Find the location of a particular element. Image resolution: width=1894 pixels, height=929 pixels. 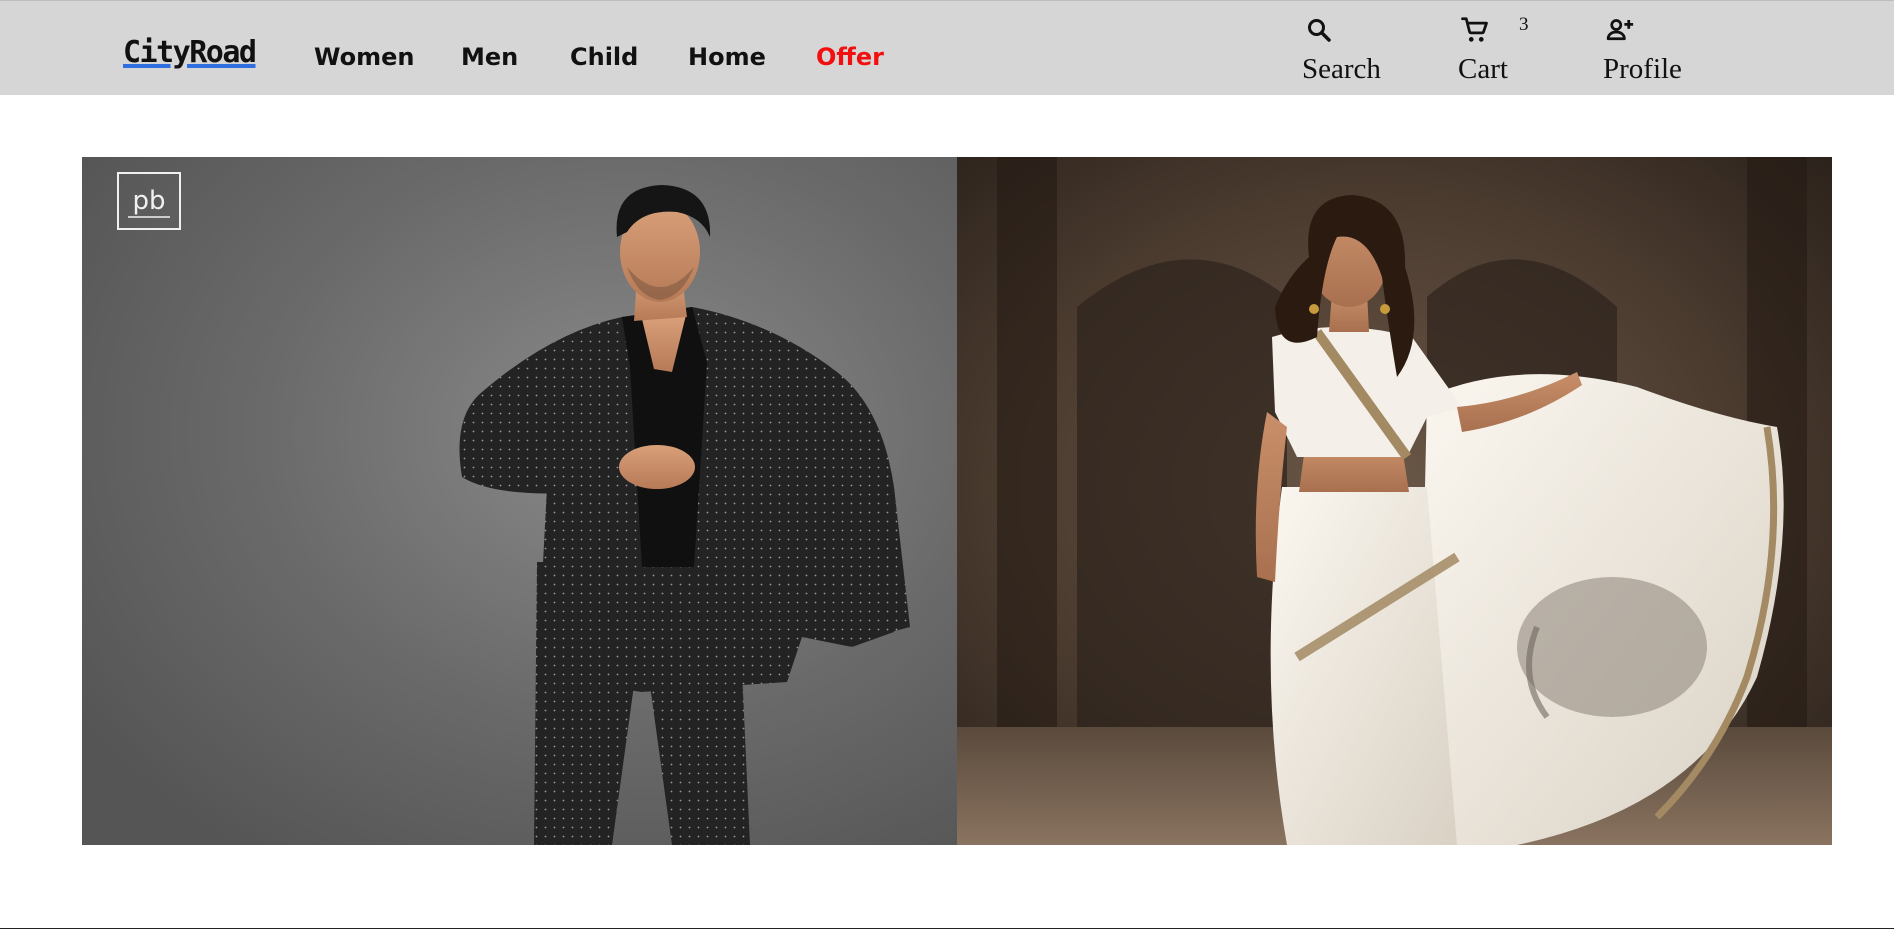

brand-logo: CityRoad is located at coordinates (190, 53).